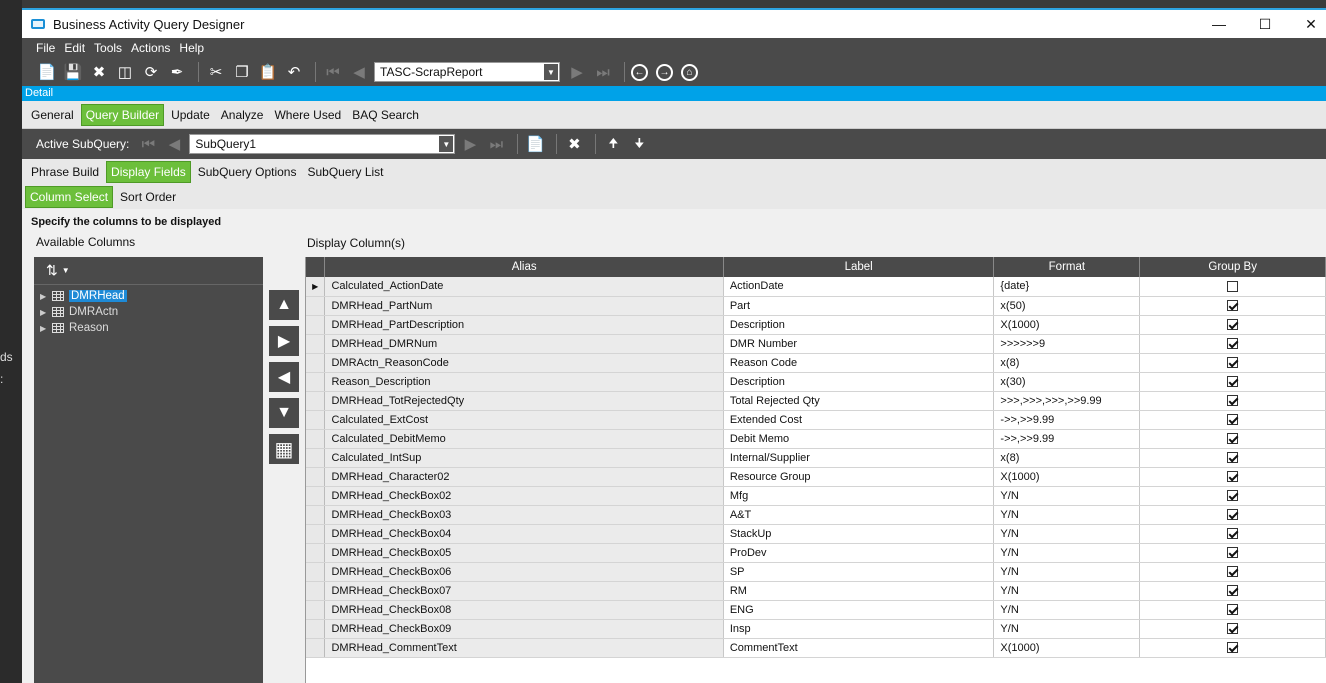 This screenshot has height=683, width=1326. I want to click on label-cell: Extended Cost, so click(859, 420).